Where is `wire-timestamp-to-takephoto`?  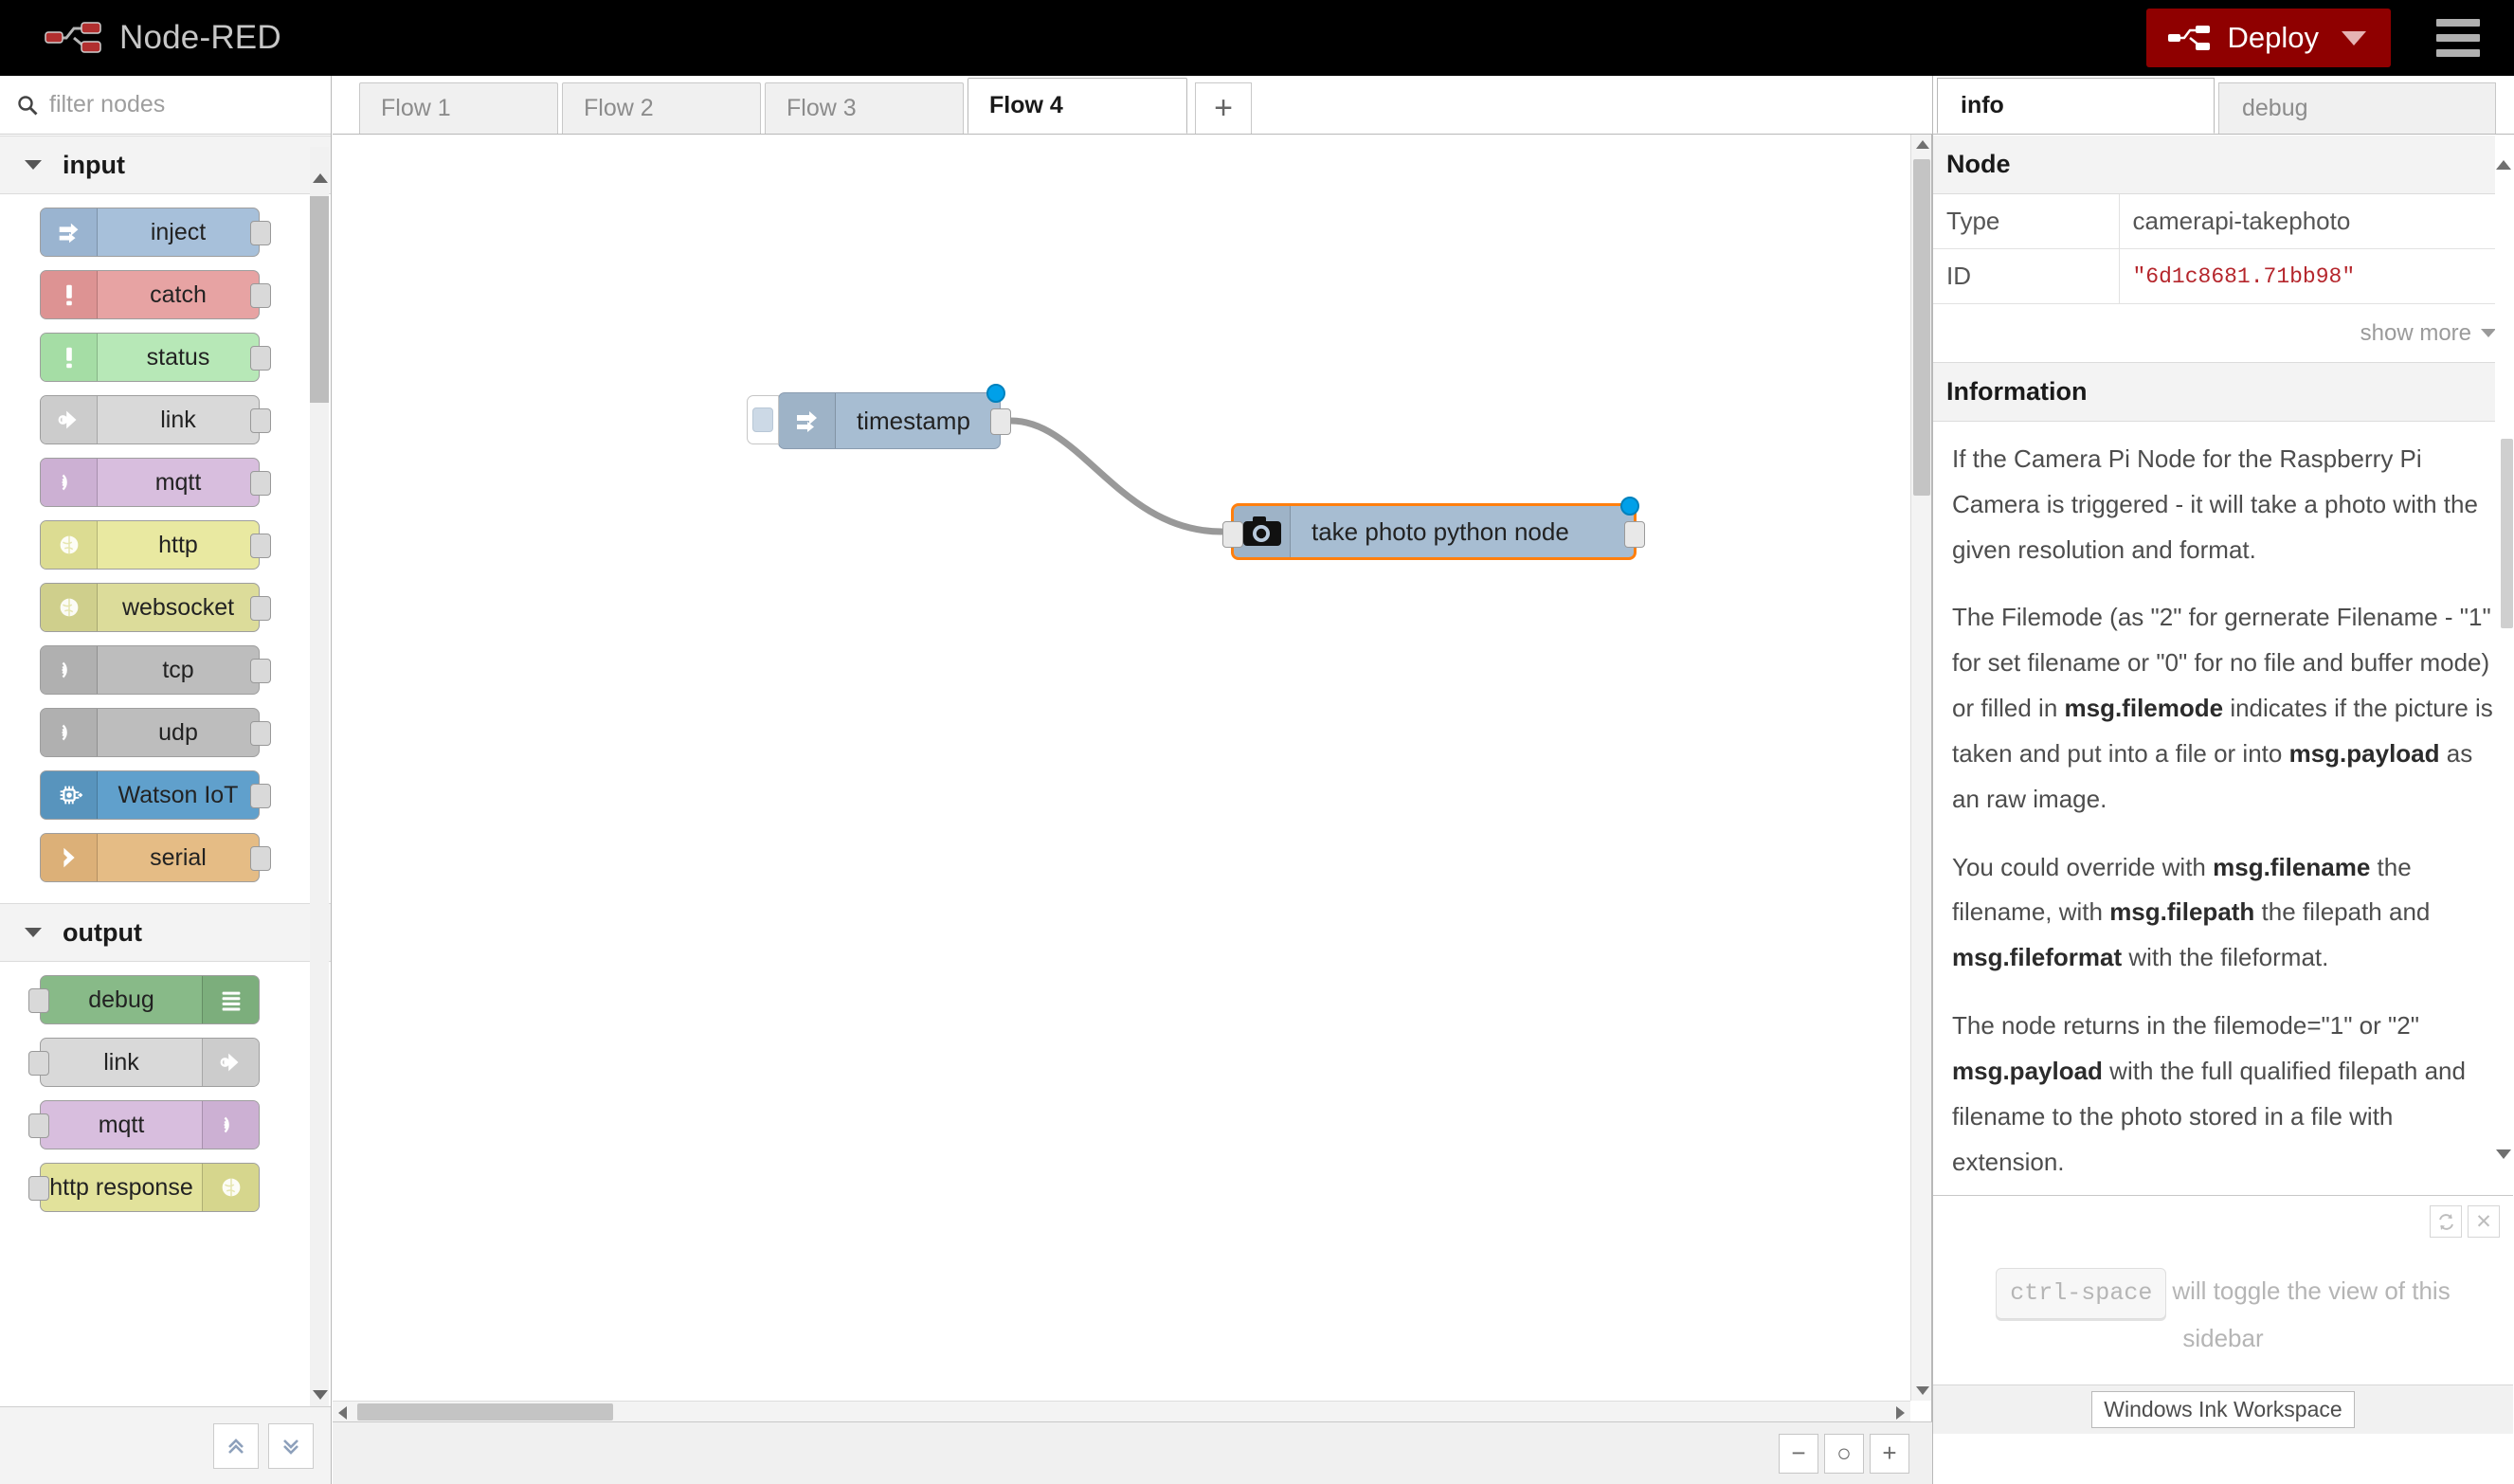 wire-timestamp-to-takephoto is located at coordinates (1116, 476).